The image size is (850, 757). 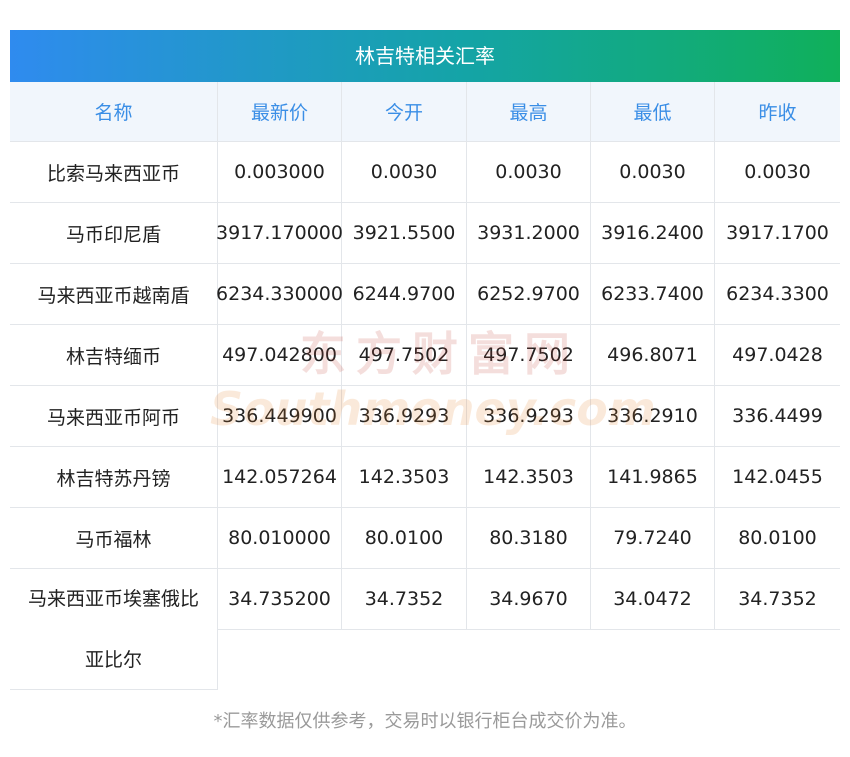 What do you see at coordinates (777, 538) in the screenshot?
I see `cell-prev-close: 80.0100` at bounding box center [777, 538].